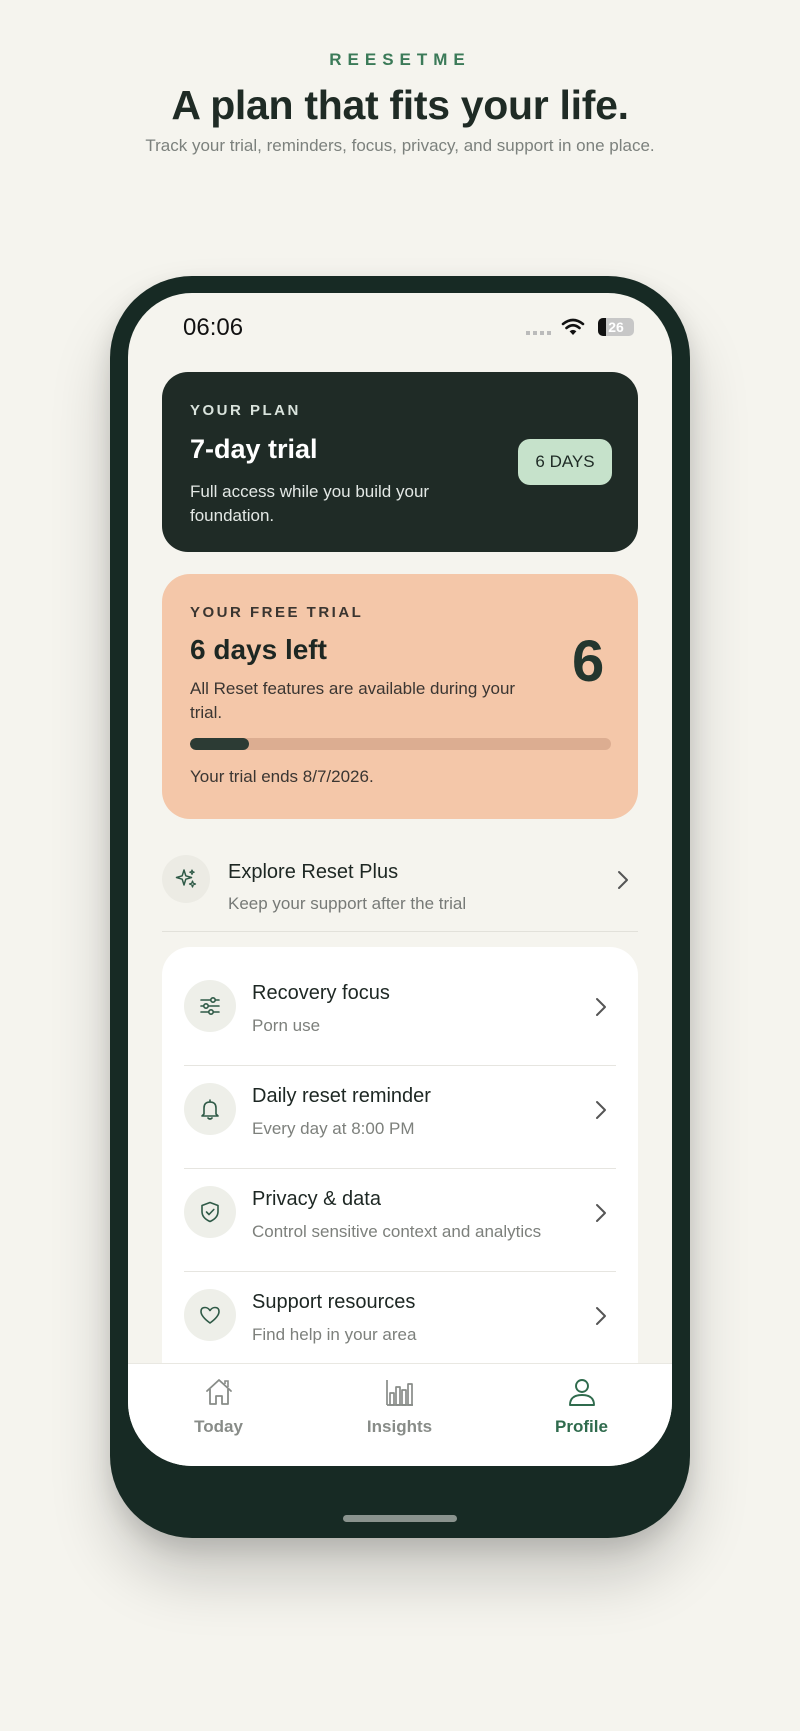  Describe the element at coordinates (219, 744) in the screenshot. I see `trial-progress-fill` at that location.